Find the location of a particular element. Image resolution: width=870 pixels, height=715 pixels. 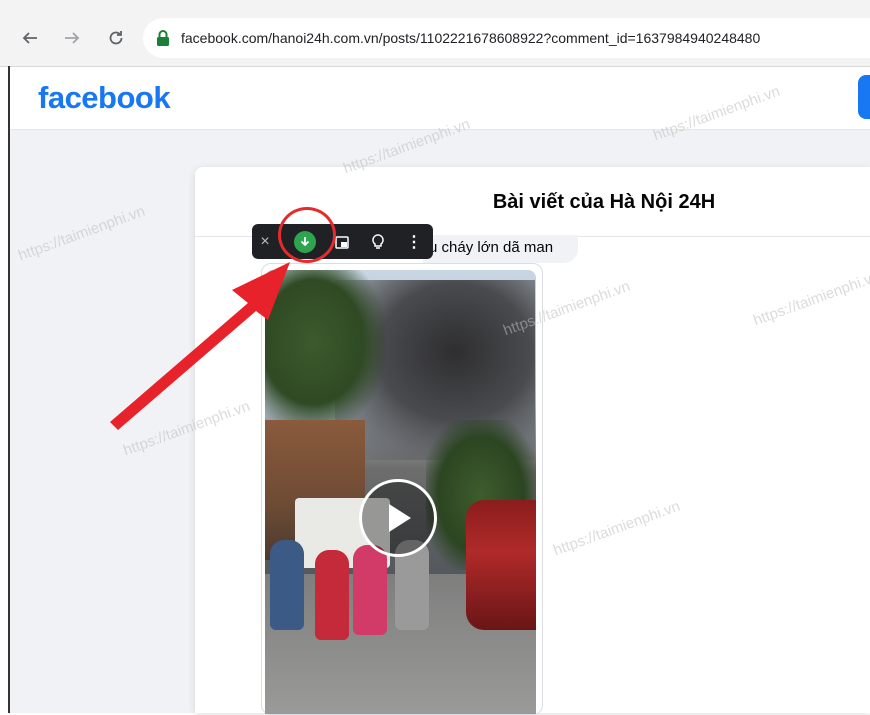

lock-icon is located at coordinates (163, 38).